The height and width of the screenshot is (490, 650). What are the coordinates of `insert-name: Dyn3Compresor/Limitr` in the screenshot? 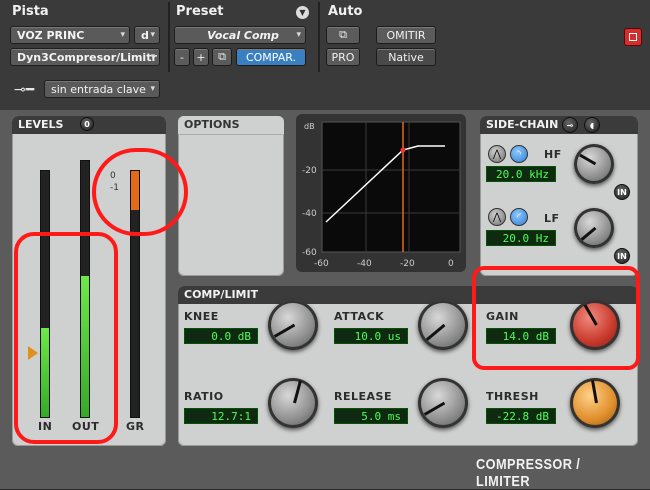 It's located at (87, 57).